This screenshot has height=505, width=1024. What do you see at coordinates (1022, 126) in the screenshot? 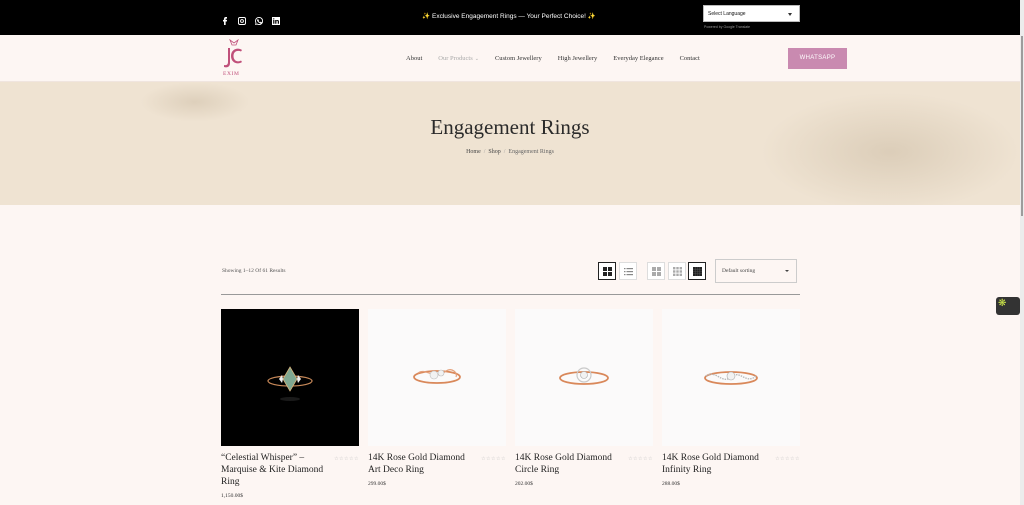
I see `scrollbar-thumb` at bounding box center [1022, 126].